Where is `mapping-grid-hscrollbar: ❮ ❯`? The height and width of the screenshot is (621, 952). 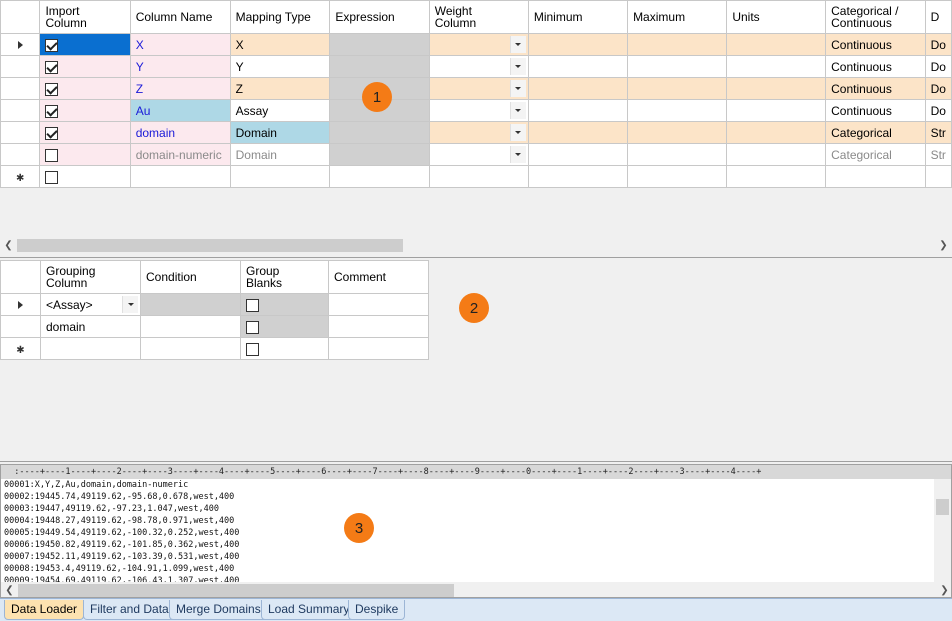
mapping-grid-hscrollbar: ❮ ❯ is located at coordinates (476, 245).